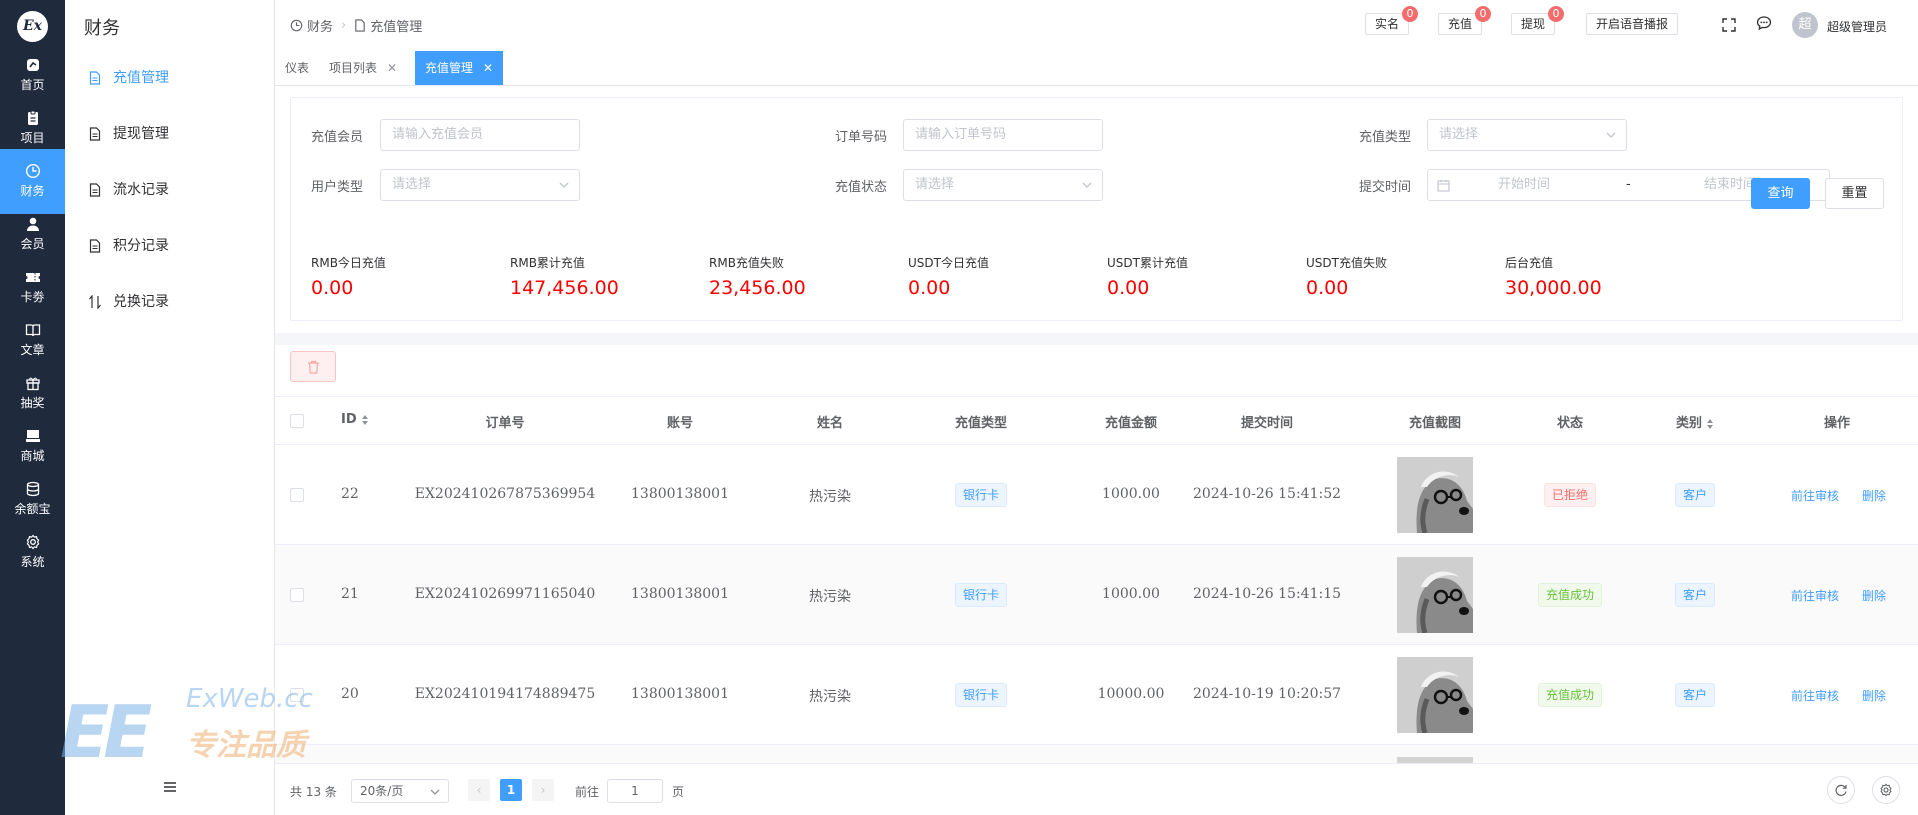  I want to click on status-select: 请选择, so click(1003, 185).